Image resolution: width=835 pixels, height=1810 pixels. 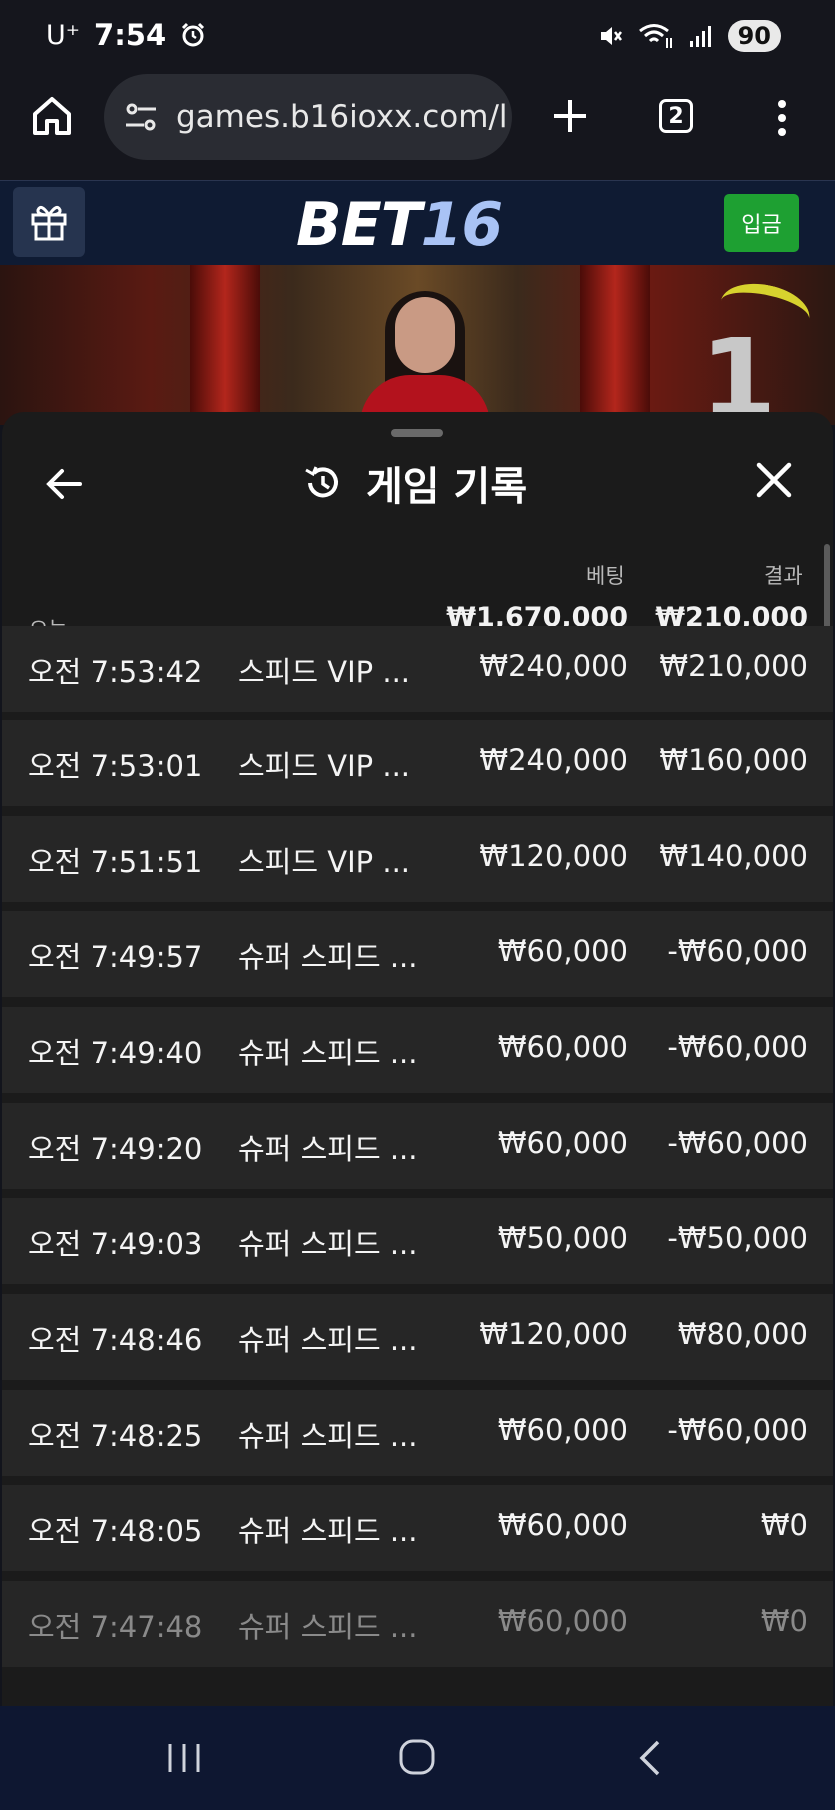 What do you see at coordinates (193, 34) in the screenshot?
I see `alarm-icon` at bounding box center [193, 34].